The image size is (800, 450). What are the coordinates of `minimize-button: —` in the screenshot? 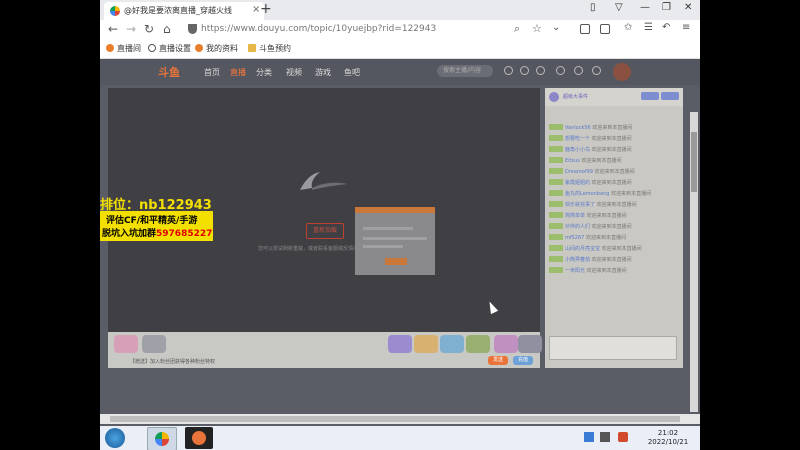 It's located at (645, 7).